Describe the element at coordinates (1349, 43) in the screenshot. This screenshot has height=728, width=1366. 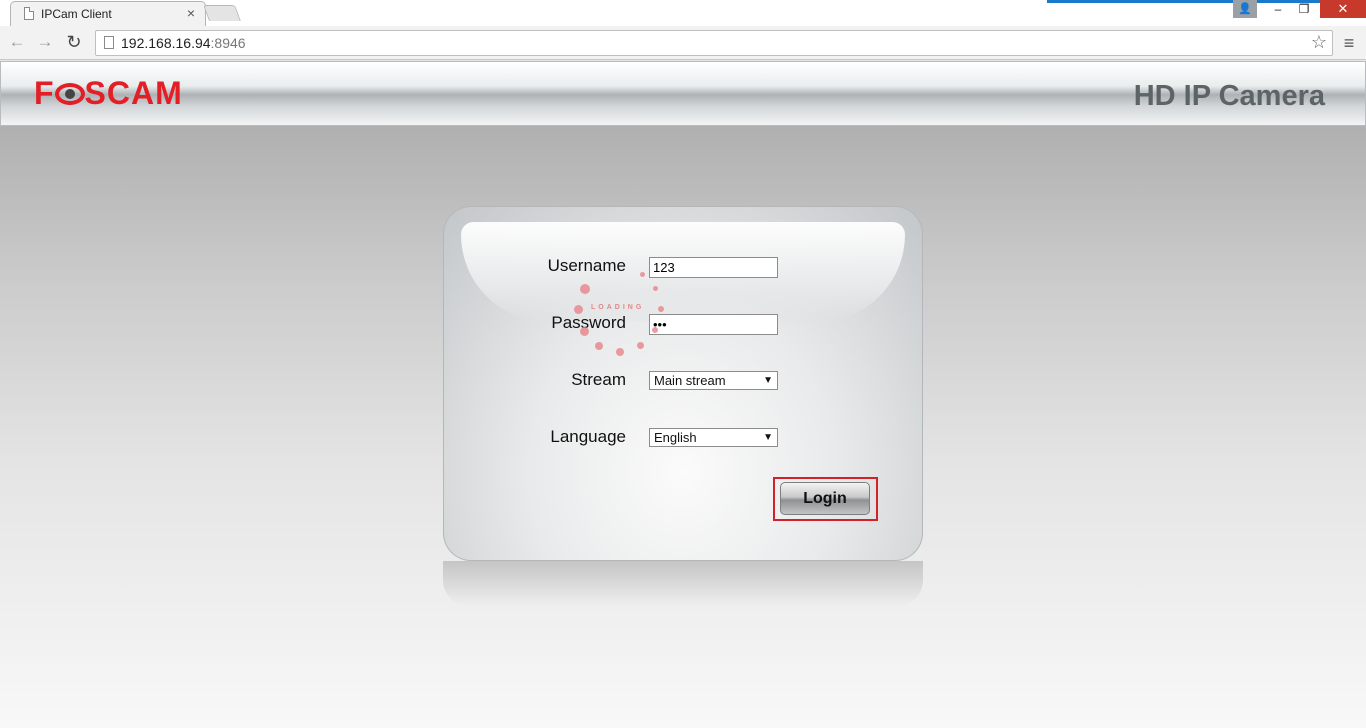
I see `browser-menu-icon: ≡` at that location.